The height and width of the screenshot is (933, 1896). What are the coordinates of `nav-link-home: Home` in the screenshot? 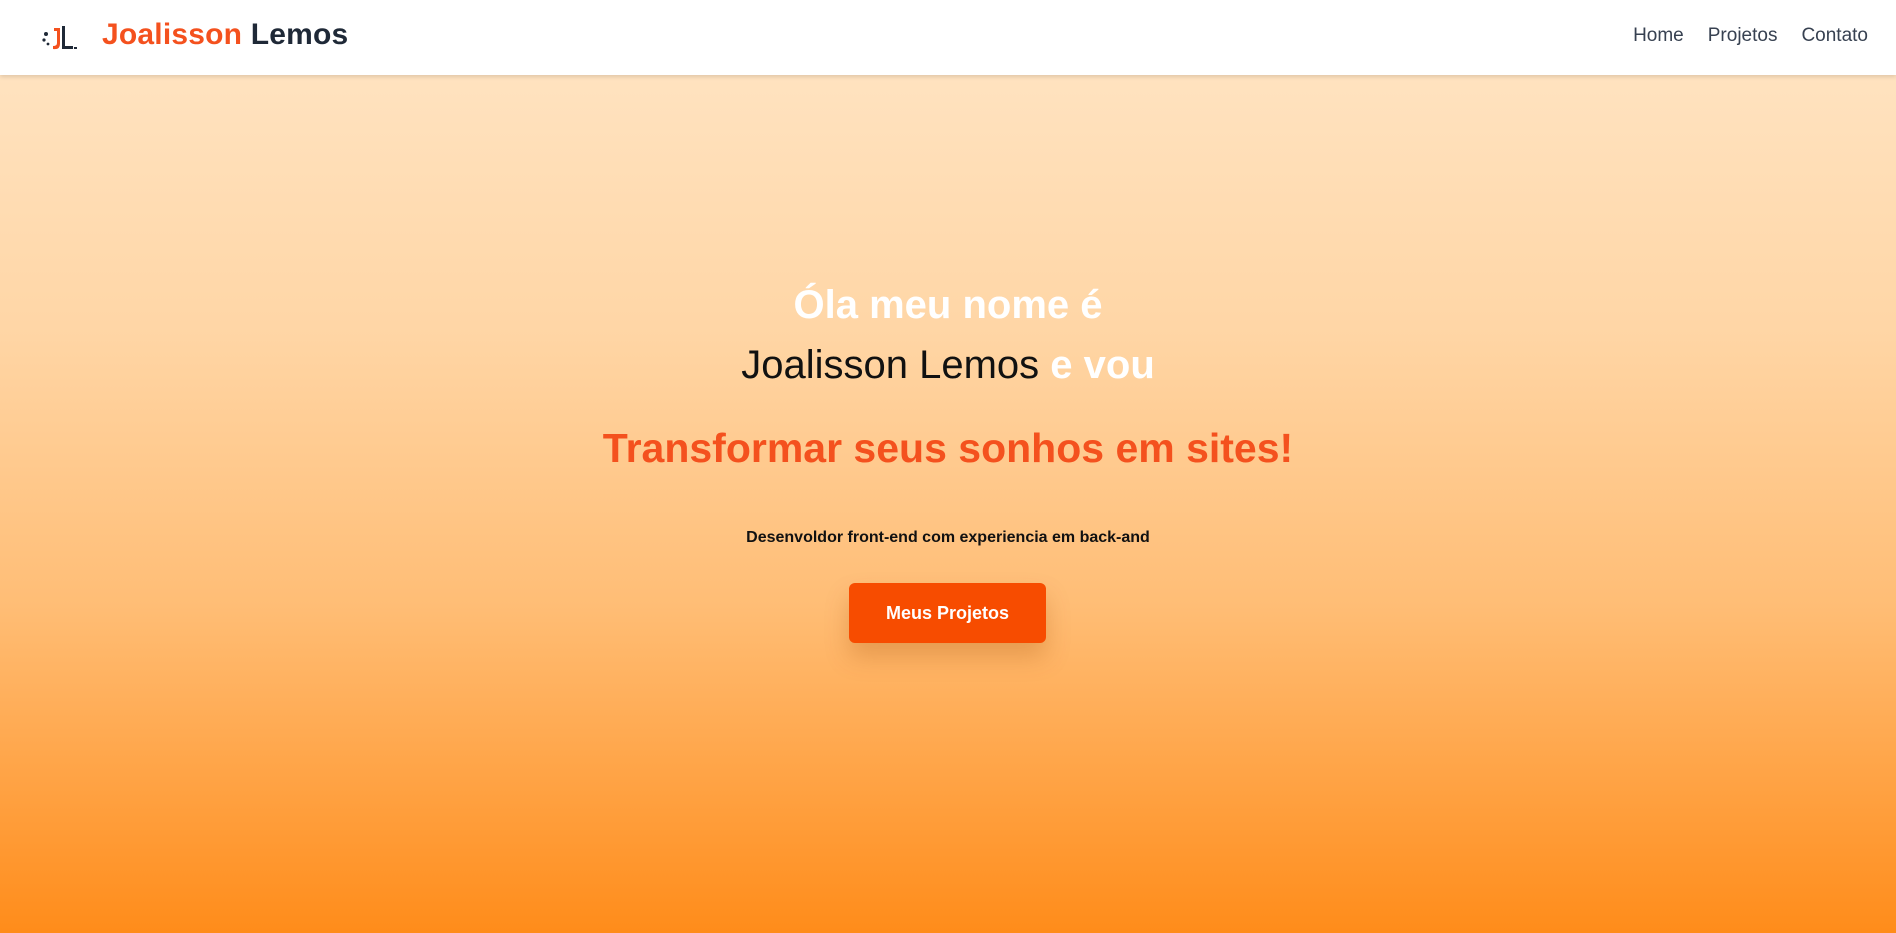 It's located at (1658, 36).